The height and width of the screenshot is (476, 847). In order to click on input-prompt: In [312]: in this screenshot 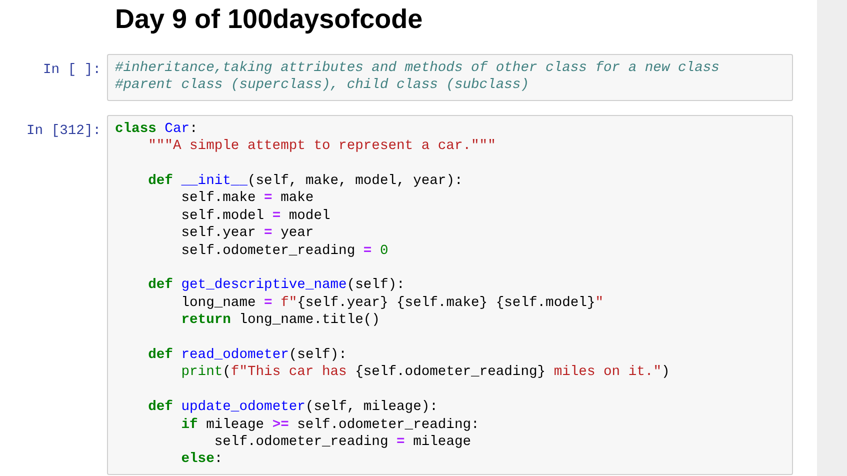, I will do `click(63, 130)`.